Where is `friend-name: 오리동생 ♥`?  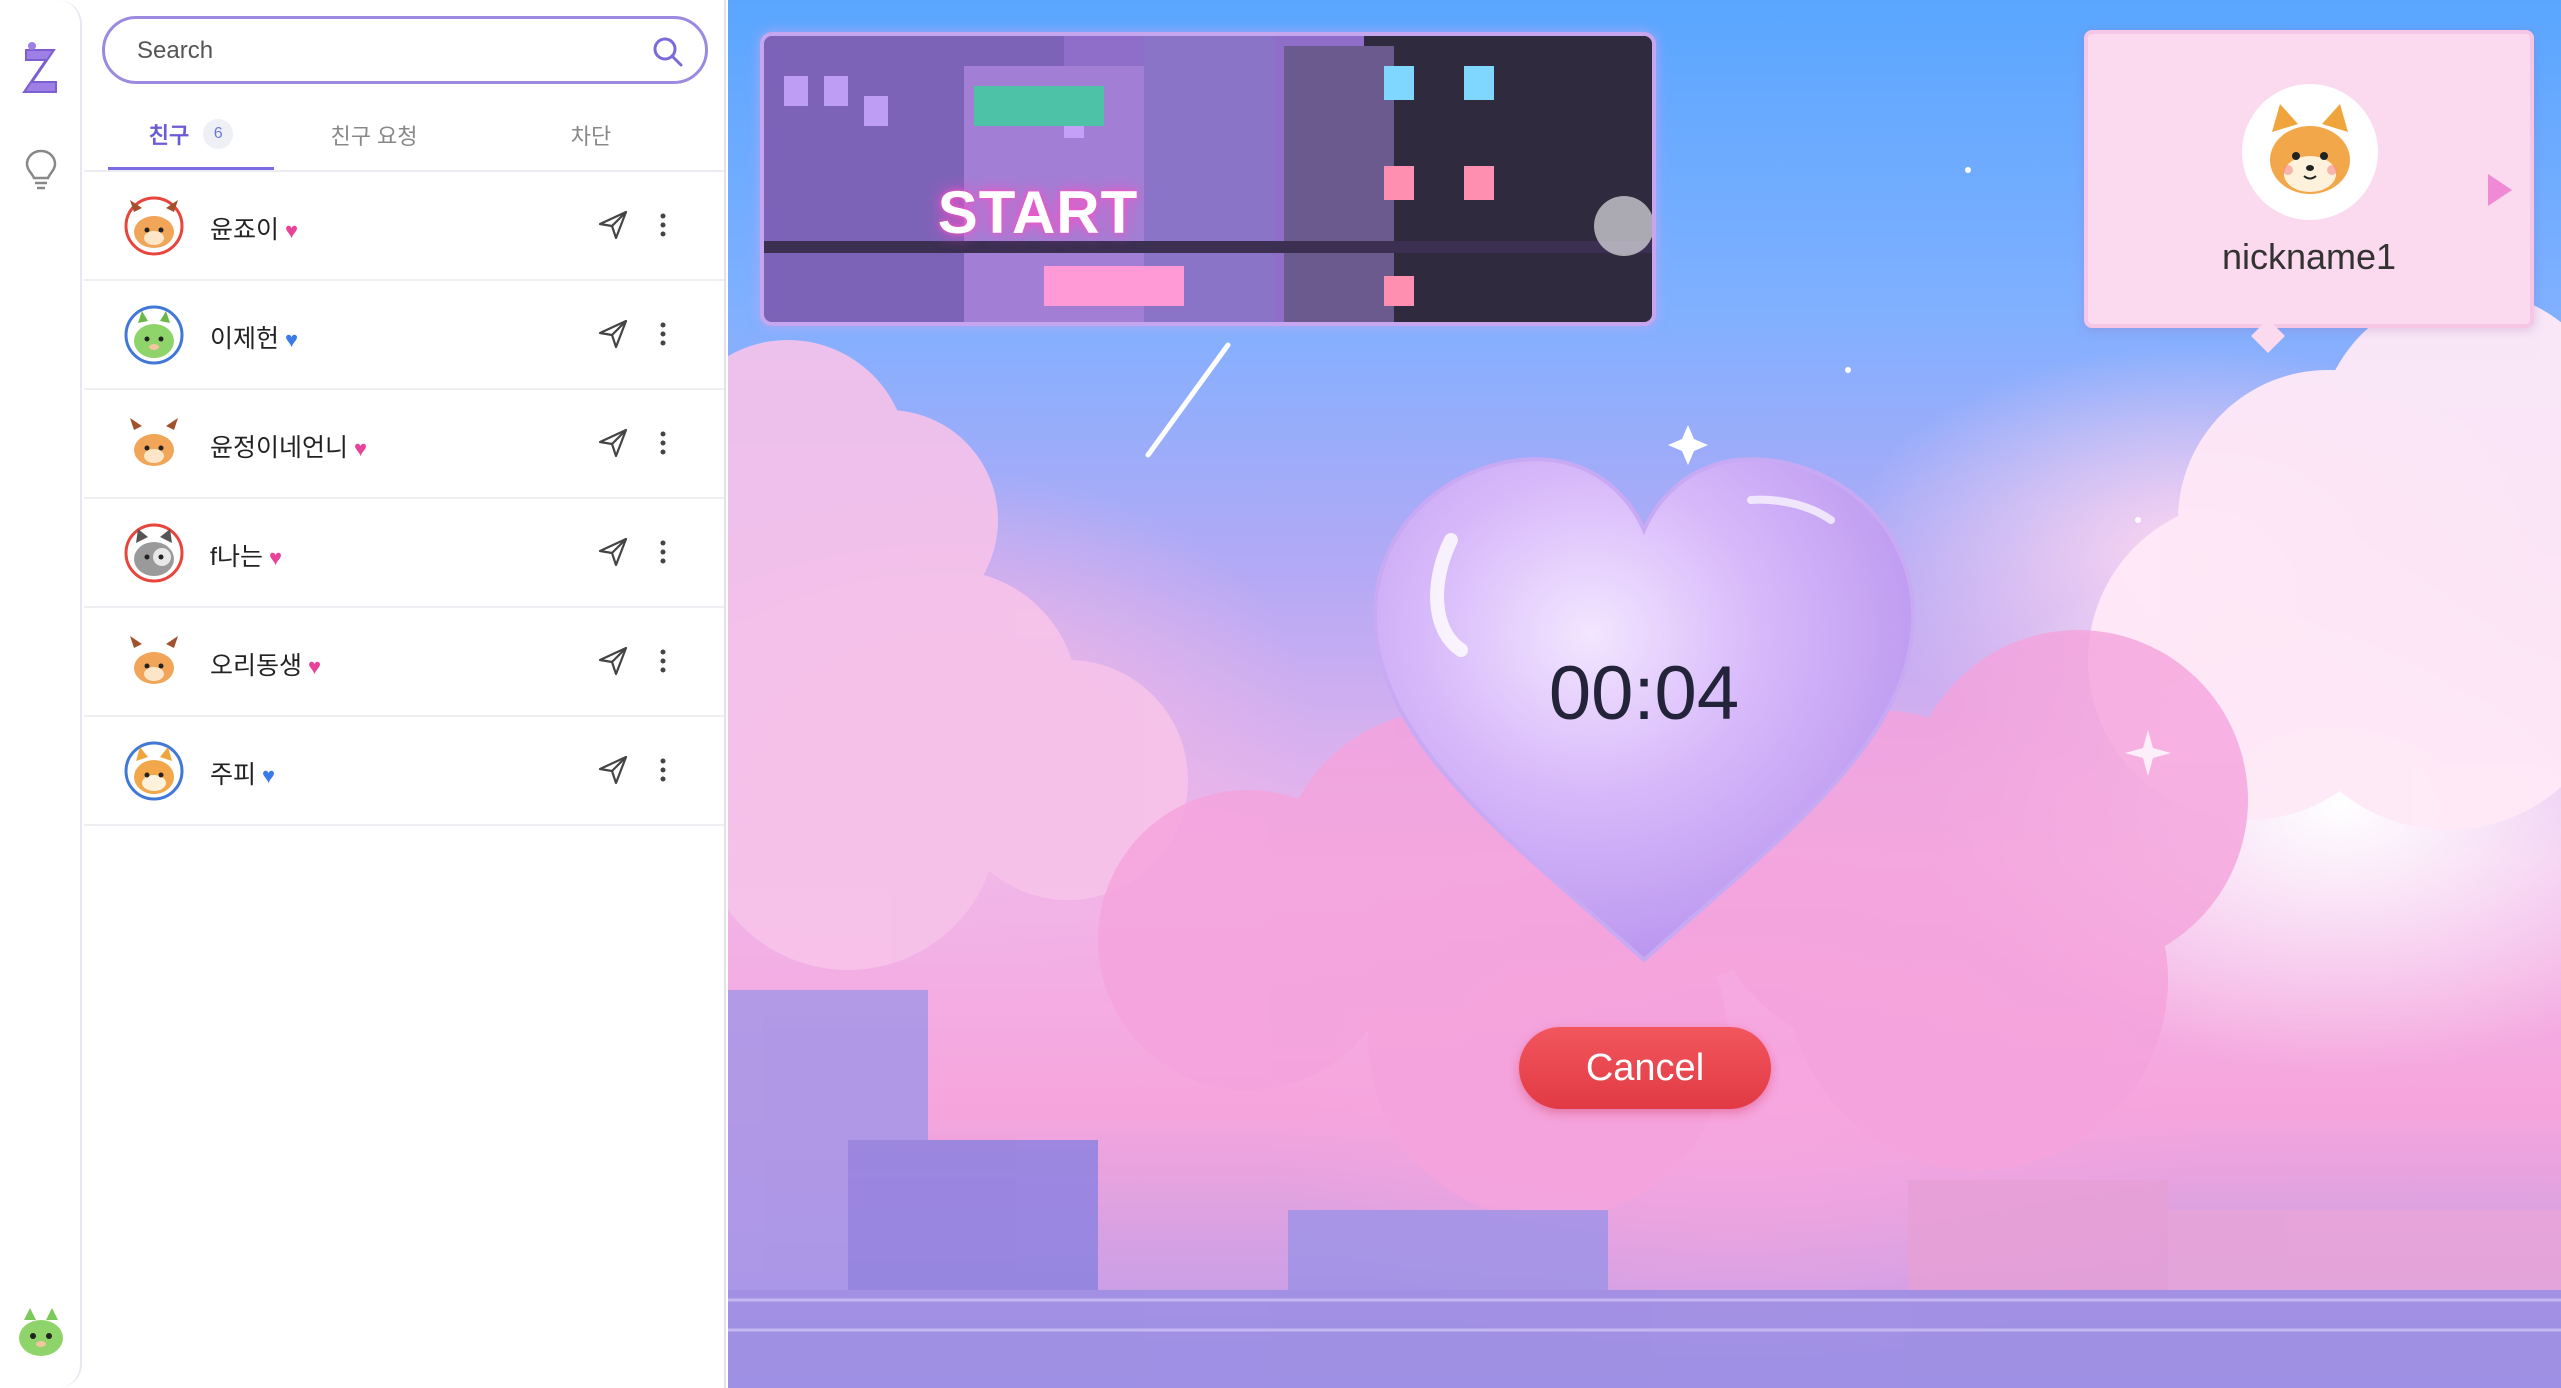
friend-name: 오리동생 ♥ is located at coordinates (265, 664).